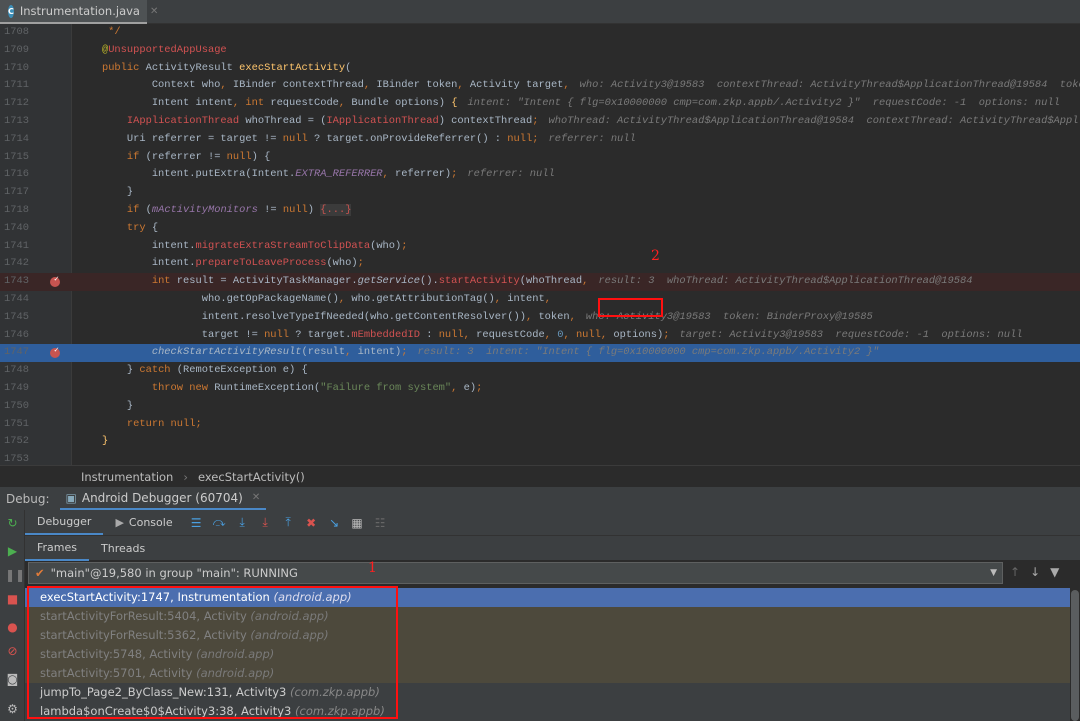 This screenshot has width=1080, height=721. What do you see at coordinates (17, 158) in the screenshot?
I see `line-number: 1715` at bounding box center [17, 158].